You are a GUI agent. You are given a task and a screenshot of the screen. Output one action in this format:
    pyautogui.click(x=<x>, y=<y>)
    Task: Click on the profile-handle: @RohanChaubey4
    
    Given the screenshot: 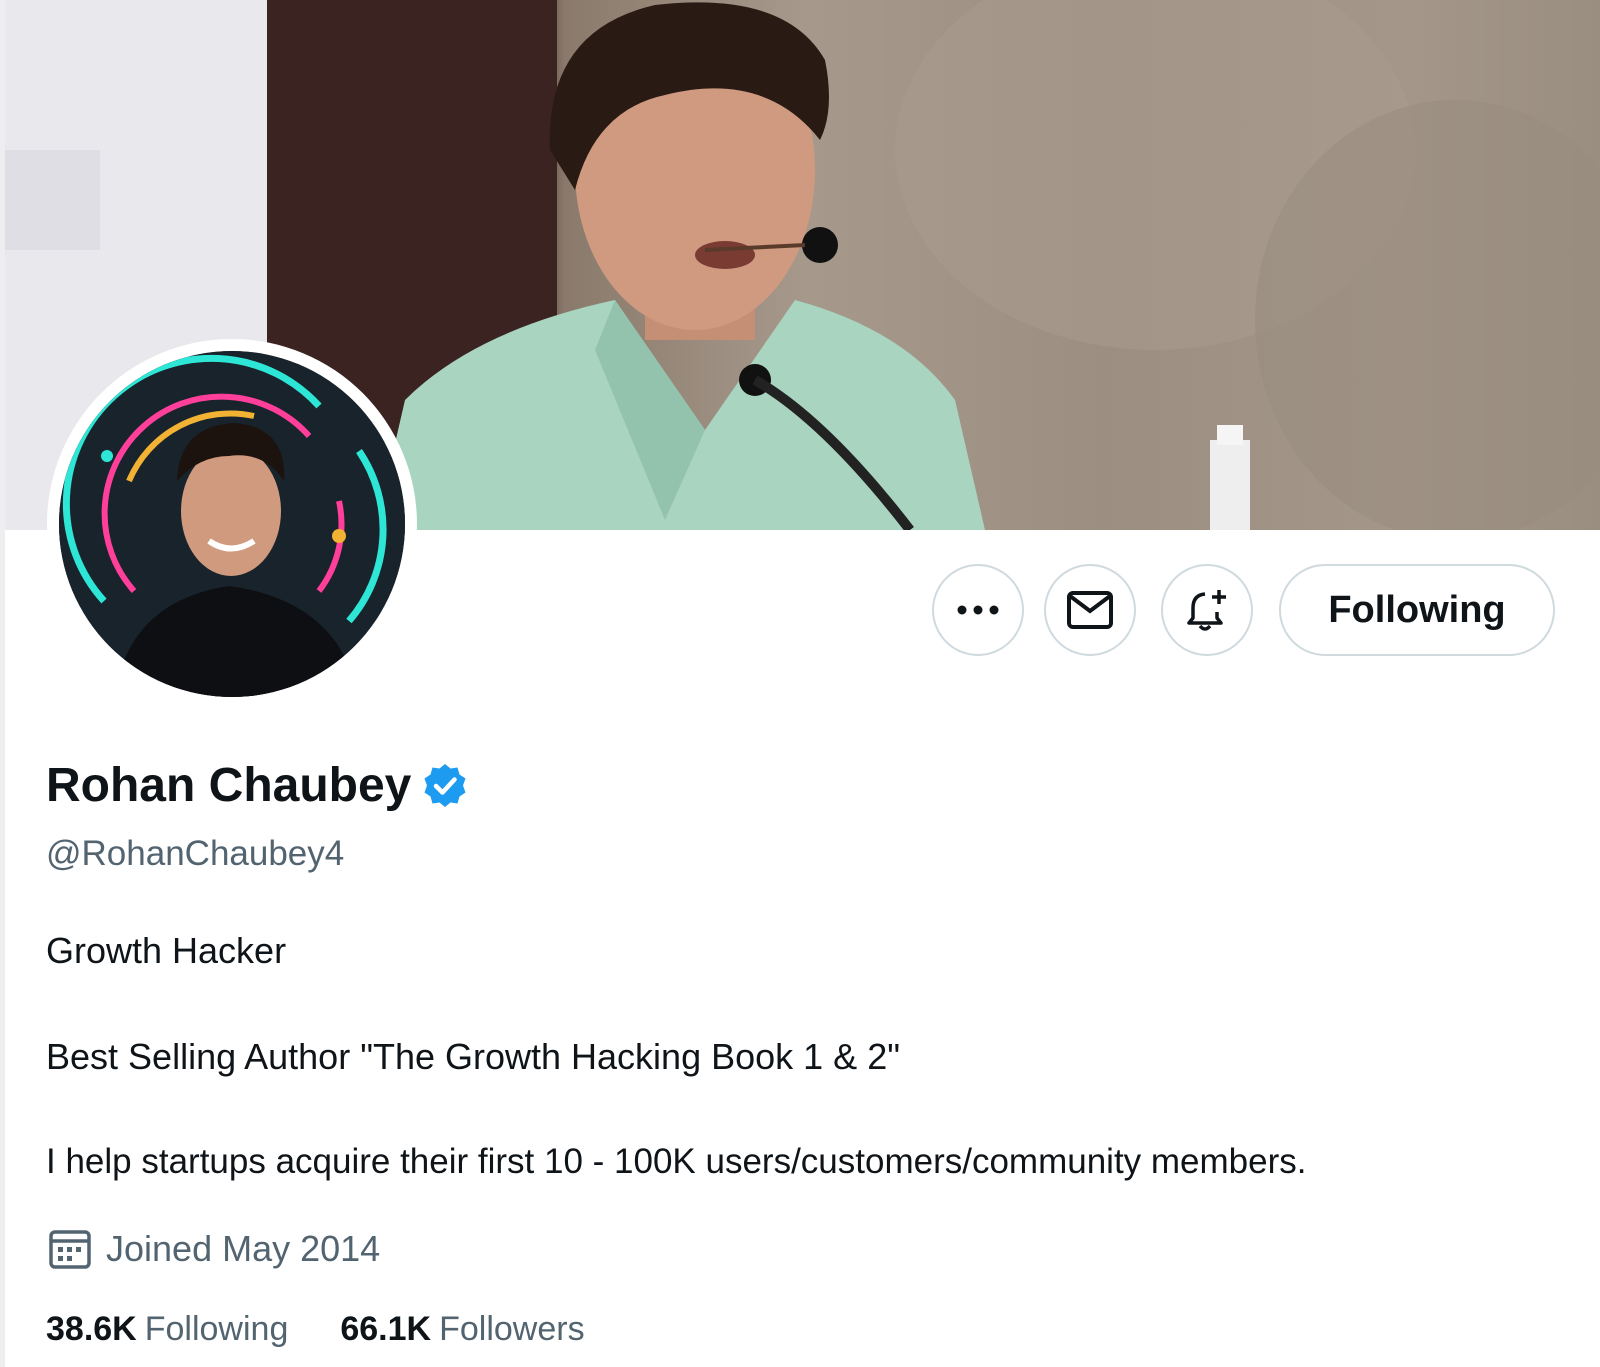 What is the action you would take?
    pyautogui.click(x=195, y=853)
    